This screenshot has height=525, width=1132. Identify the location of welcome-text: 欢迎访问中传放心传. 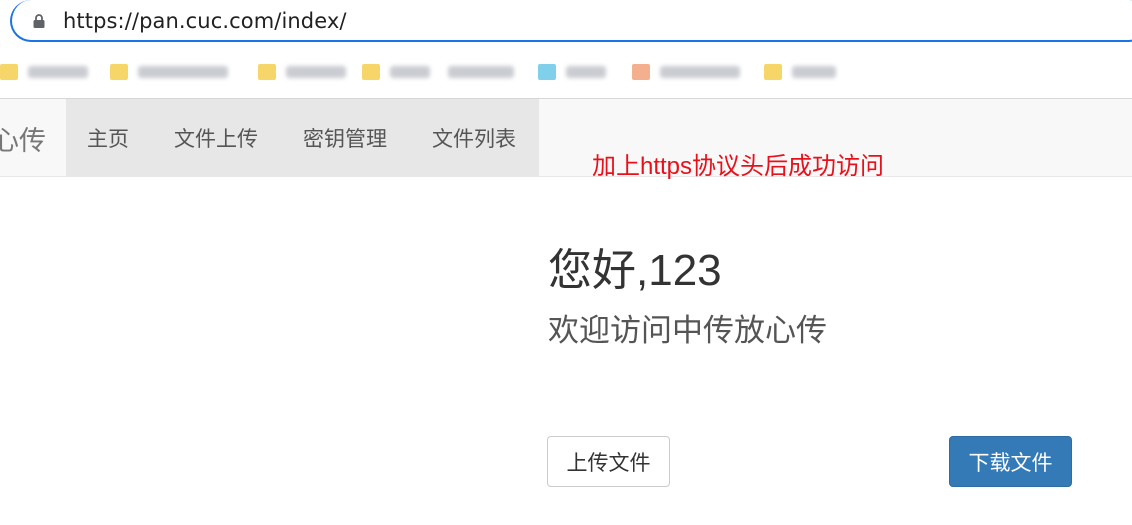
(687, 330).